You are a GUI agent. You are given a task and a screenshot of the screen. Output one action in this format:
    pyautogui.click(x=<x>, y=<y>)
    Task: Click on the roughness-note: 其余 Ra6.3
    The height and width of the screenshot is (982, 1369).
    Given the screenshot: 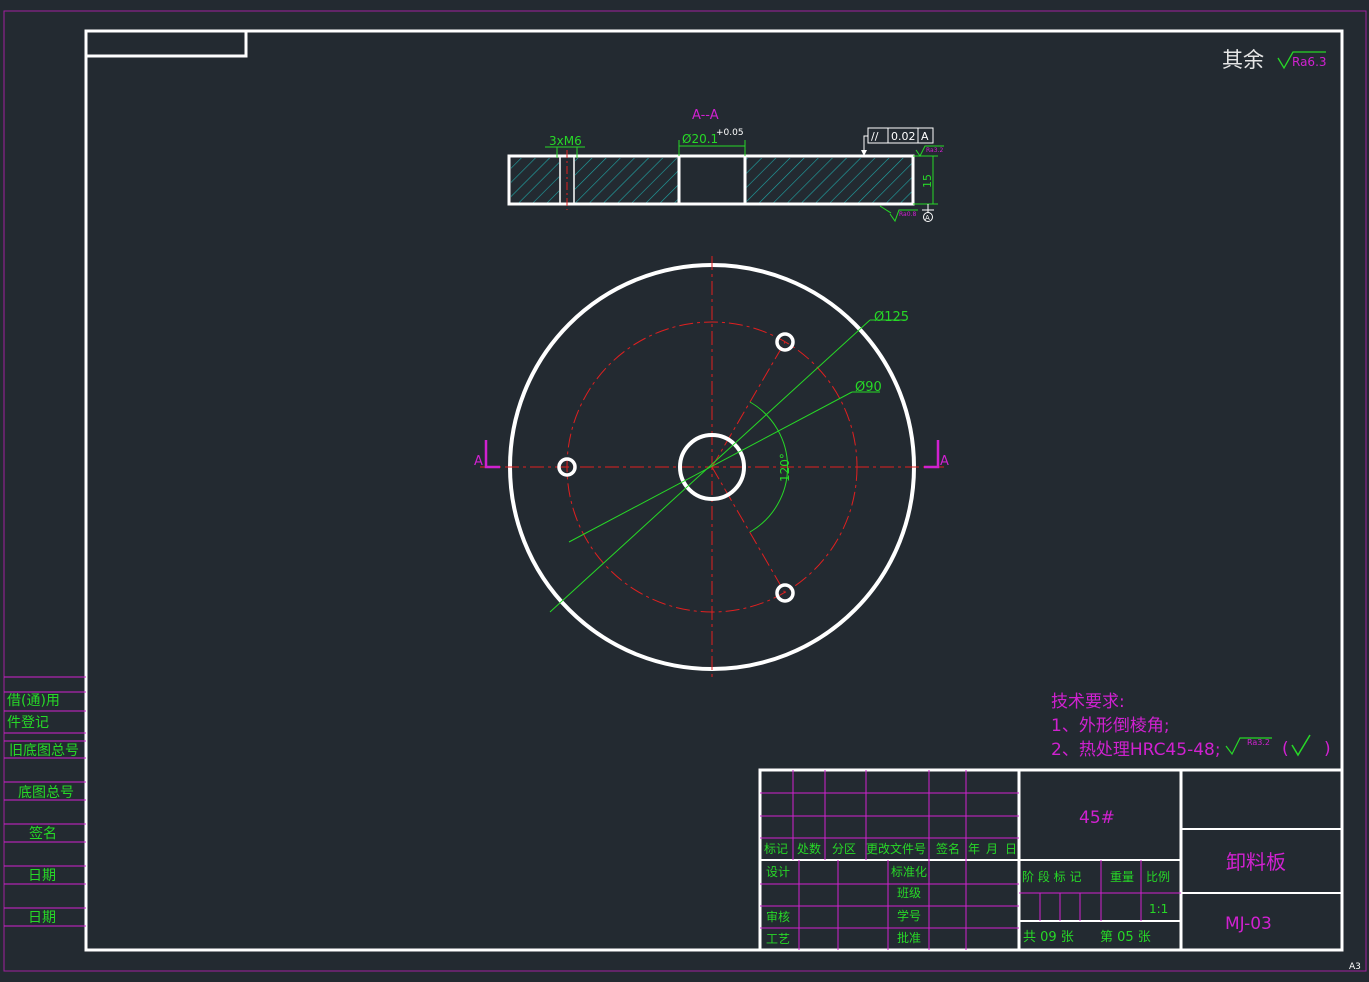 What is the action you would take?
    pyautogui.click(x=1274, y=60)
    